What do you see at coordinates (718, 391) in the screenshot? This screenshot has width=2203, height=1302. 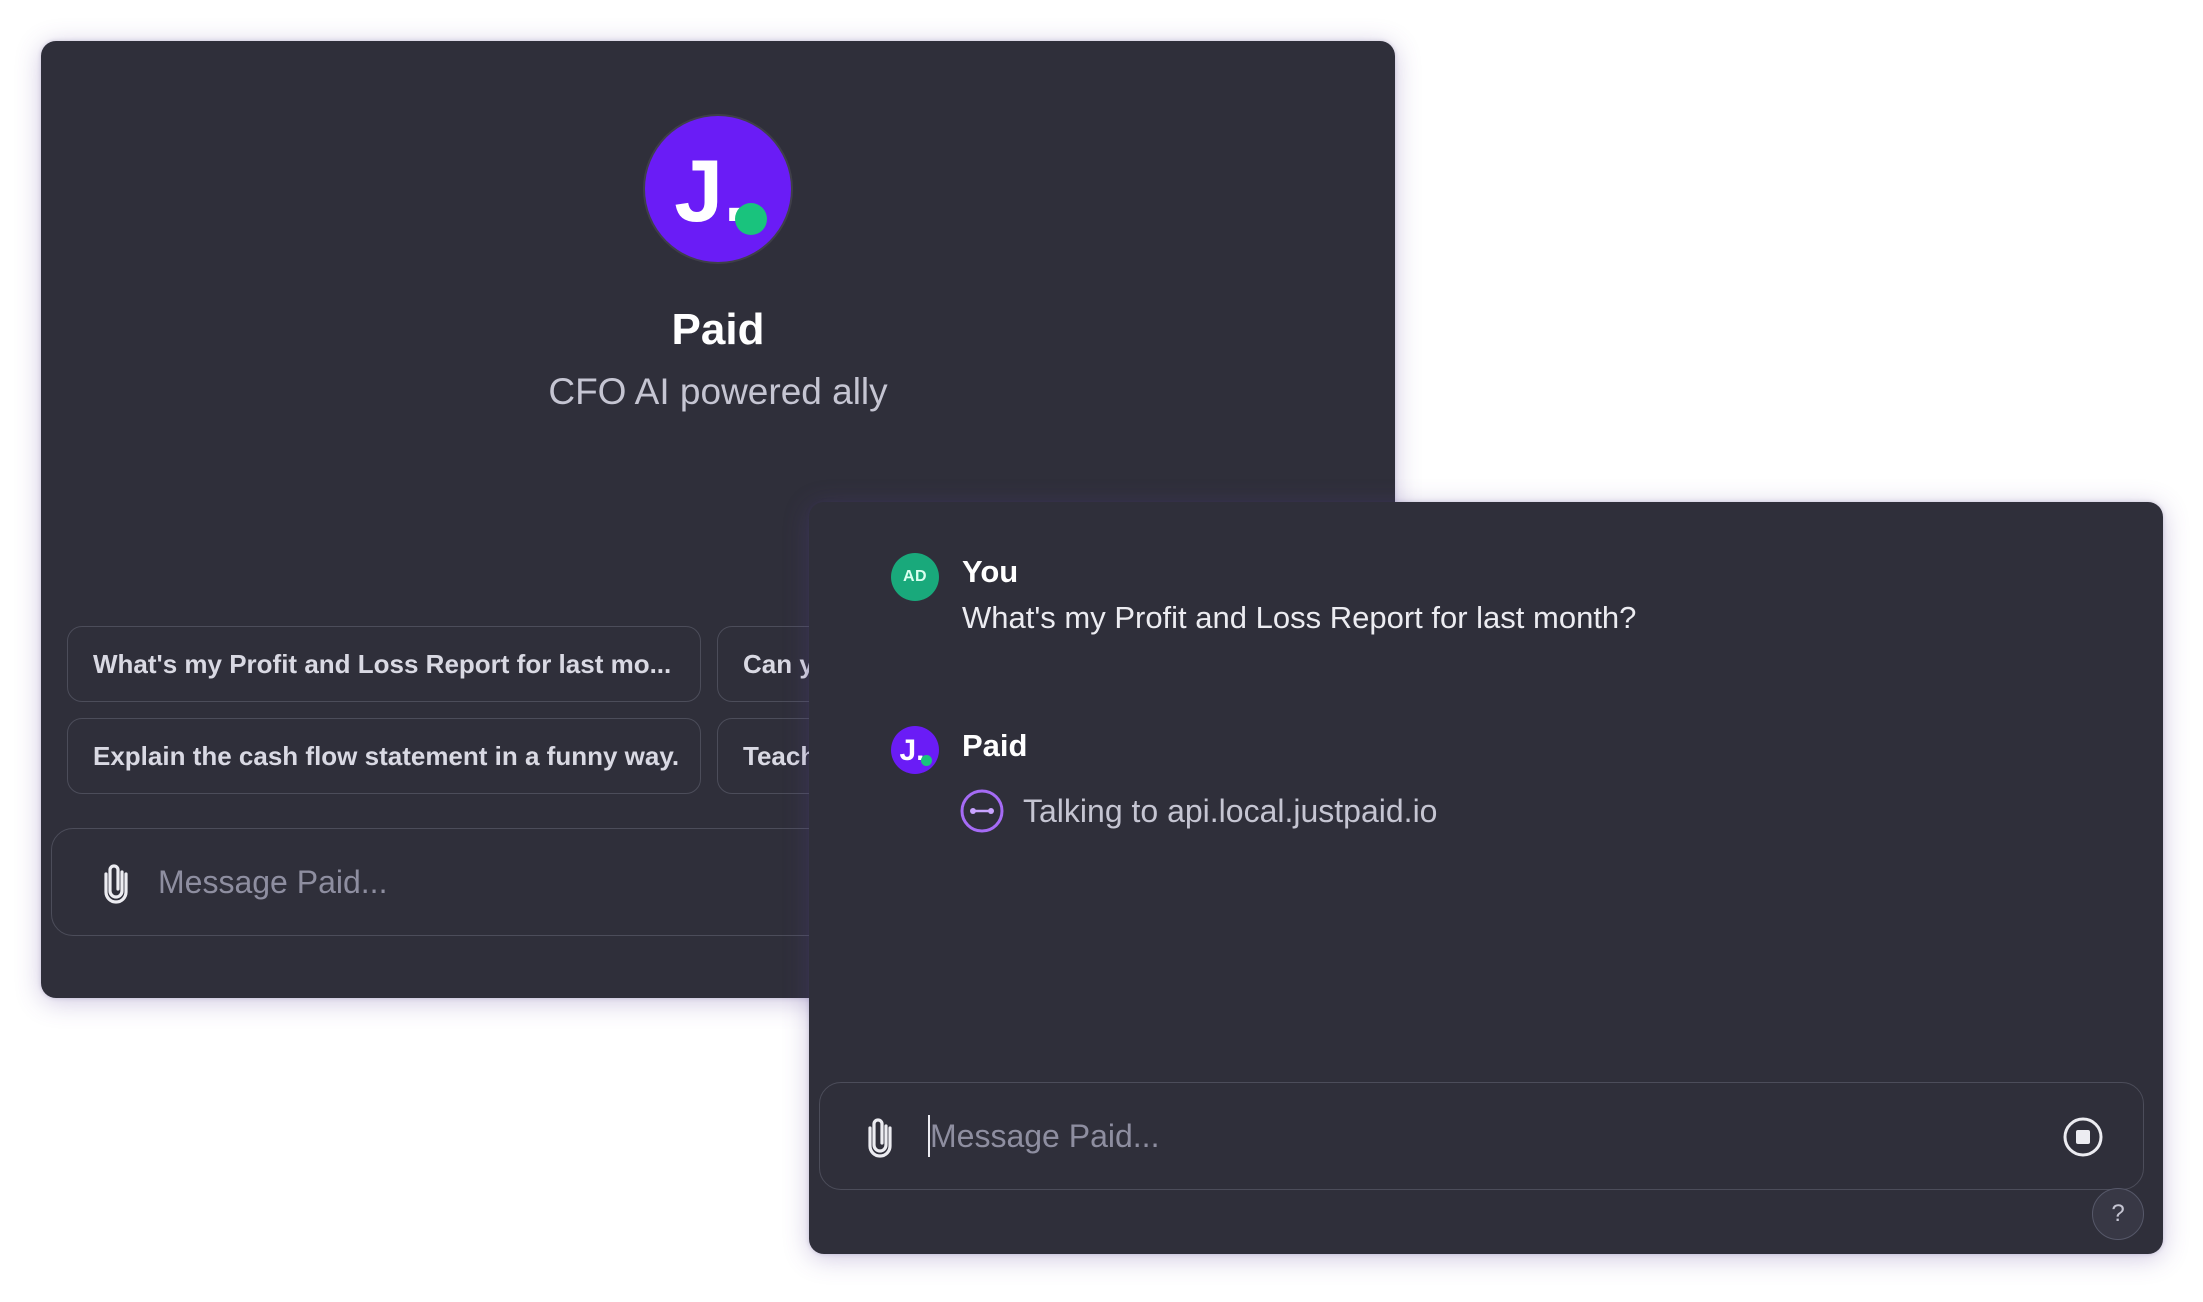 I see `gpt-tagline: CFO AI powered ally` at bounding box center [718, 391].